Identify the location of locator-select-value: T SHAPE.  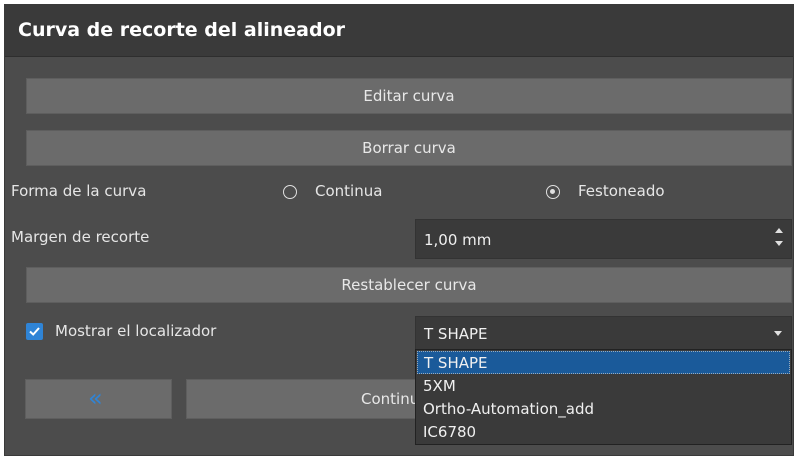
(456, 334).